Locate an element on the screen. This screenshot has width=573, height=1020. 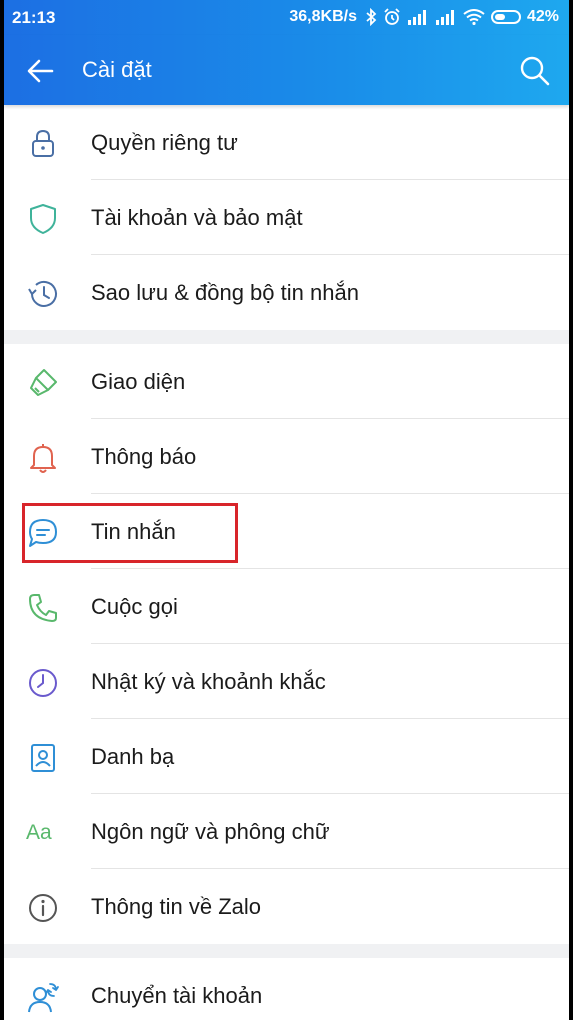
switch-account-icon is located at coordinates (43, 998).